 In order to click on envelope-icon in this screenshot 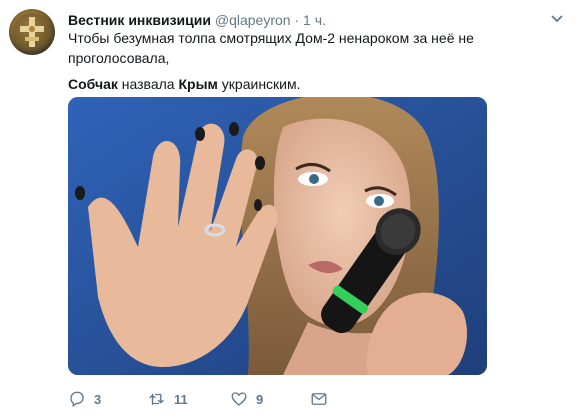, I will do `click(319, 399)`.